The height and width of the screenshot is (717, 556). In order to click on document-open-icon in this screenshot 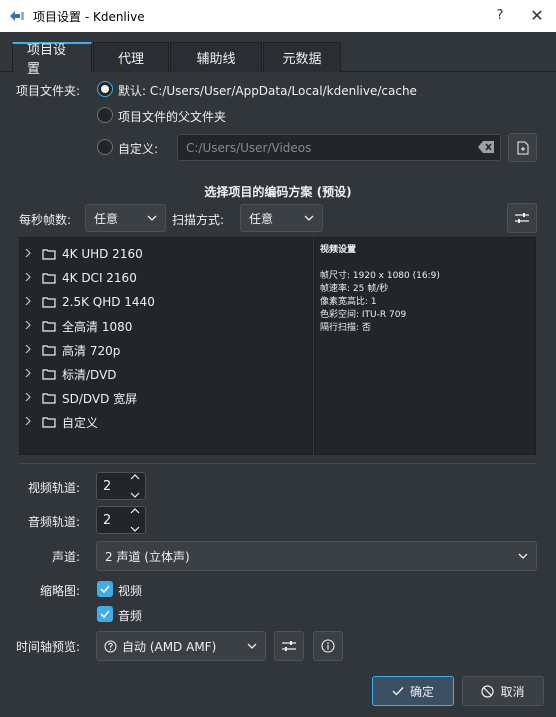, I will do `click(523, 148)`.